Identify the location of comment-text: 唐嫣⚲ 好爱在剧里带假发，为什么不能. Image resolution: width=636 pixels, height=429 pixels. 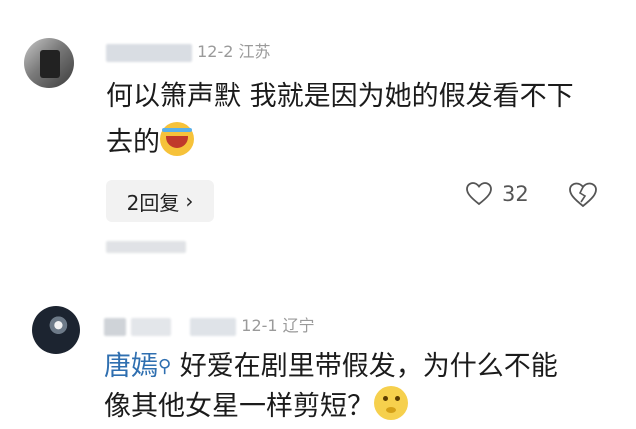
(331, 366).